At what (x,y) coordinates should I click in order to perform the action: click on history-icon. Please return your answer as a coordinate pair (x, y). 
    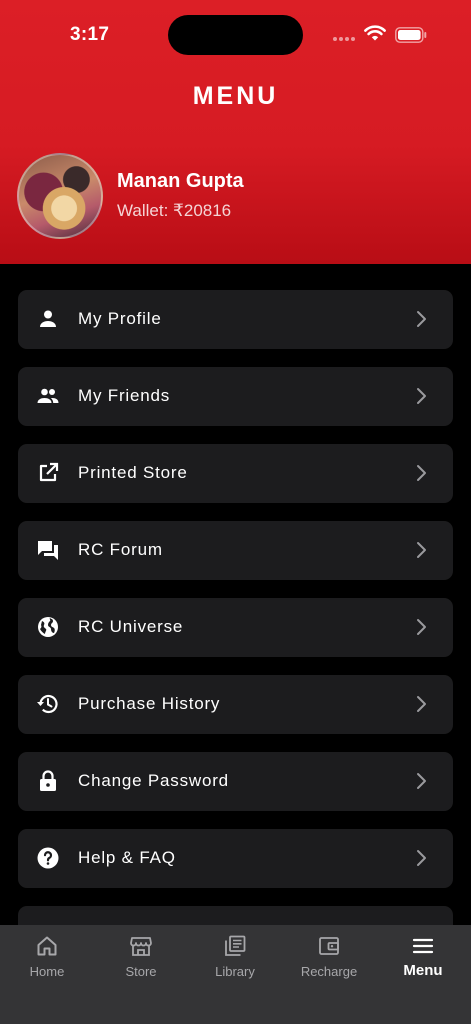
    Looking at the image, I should click on (47, 704).